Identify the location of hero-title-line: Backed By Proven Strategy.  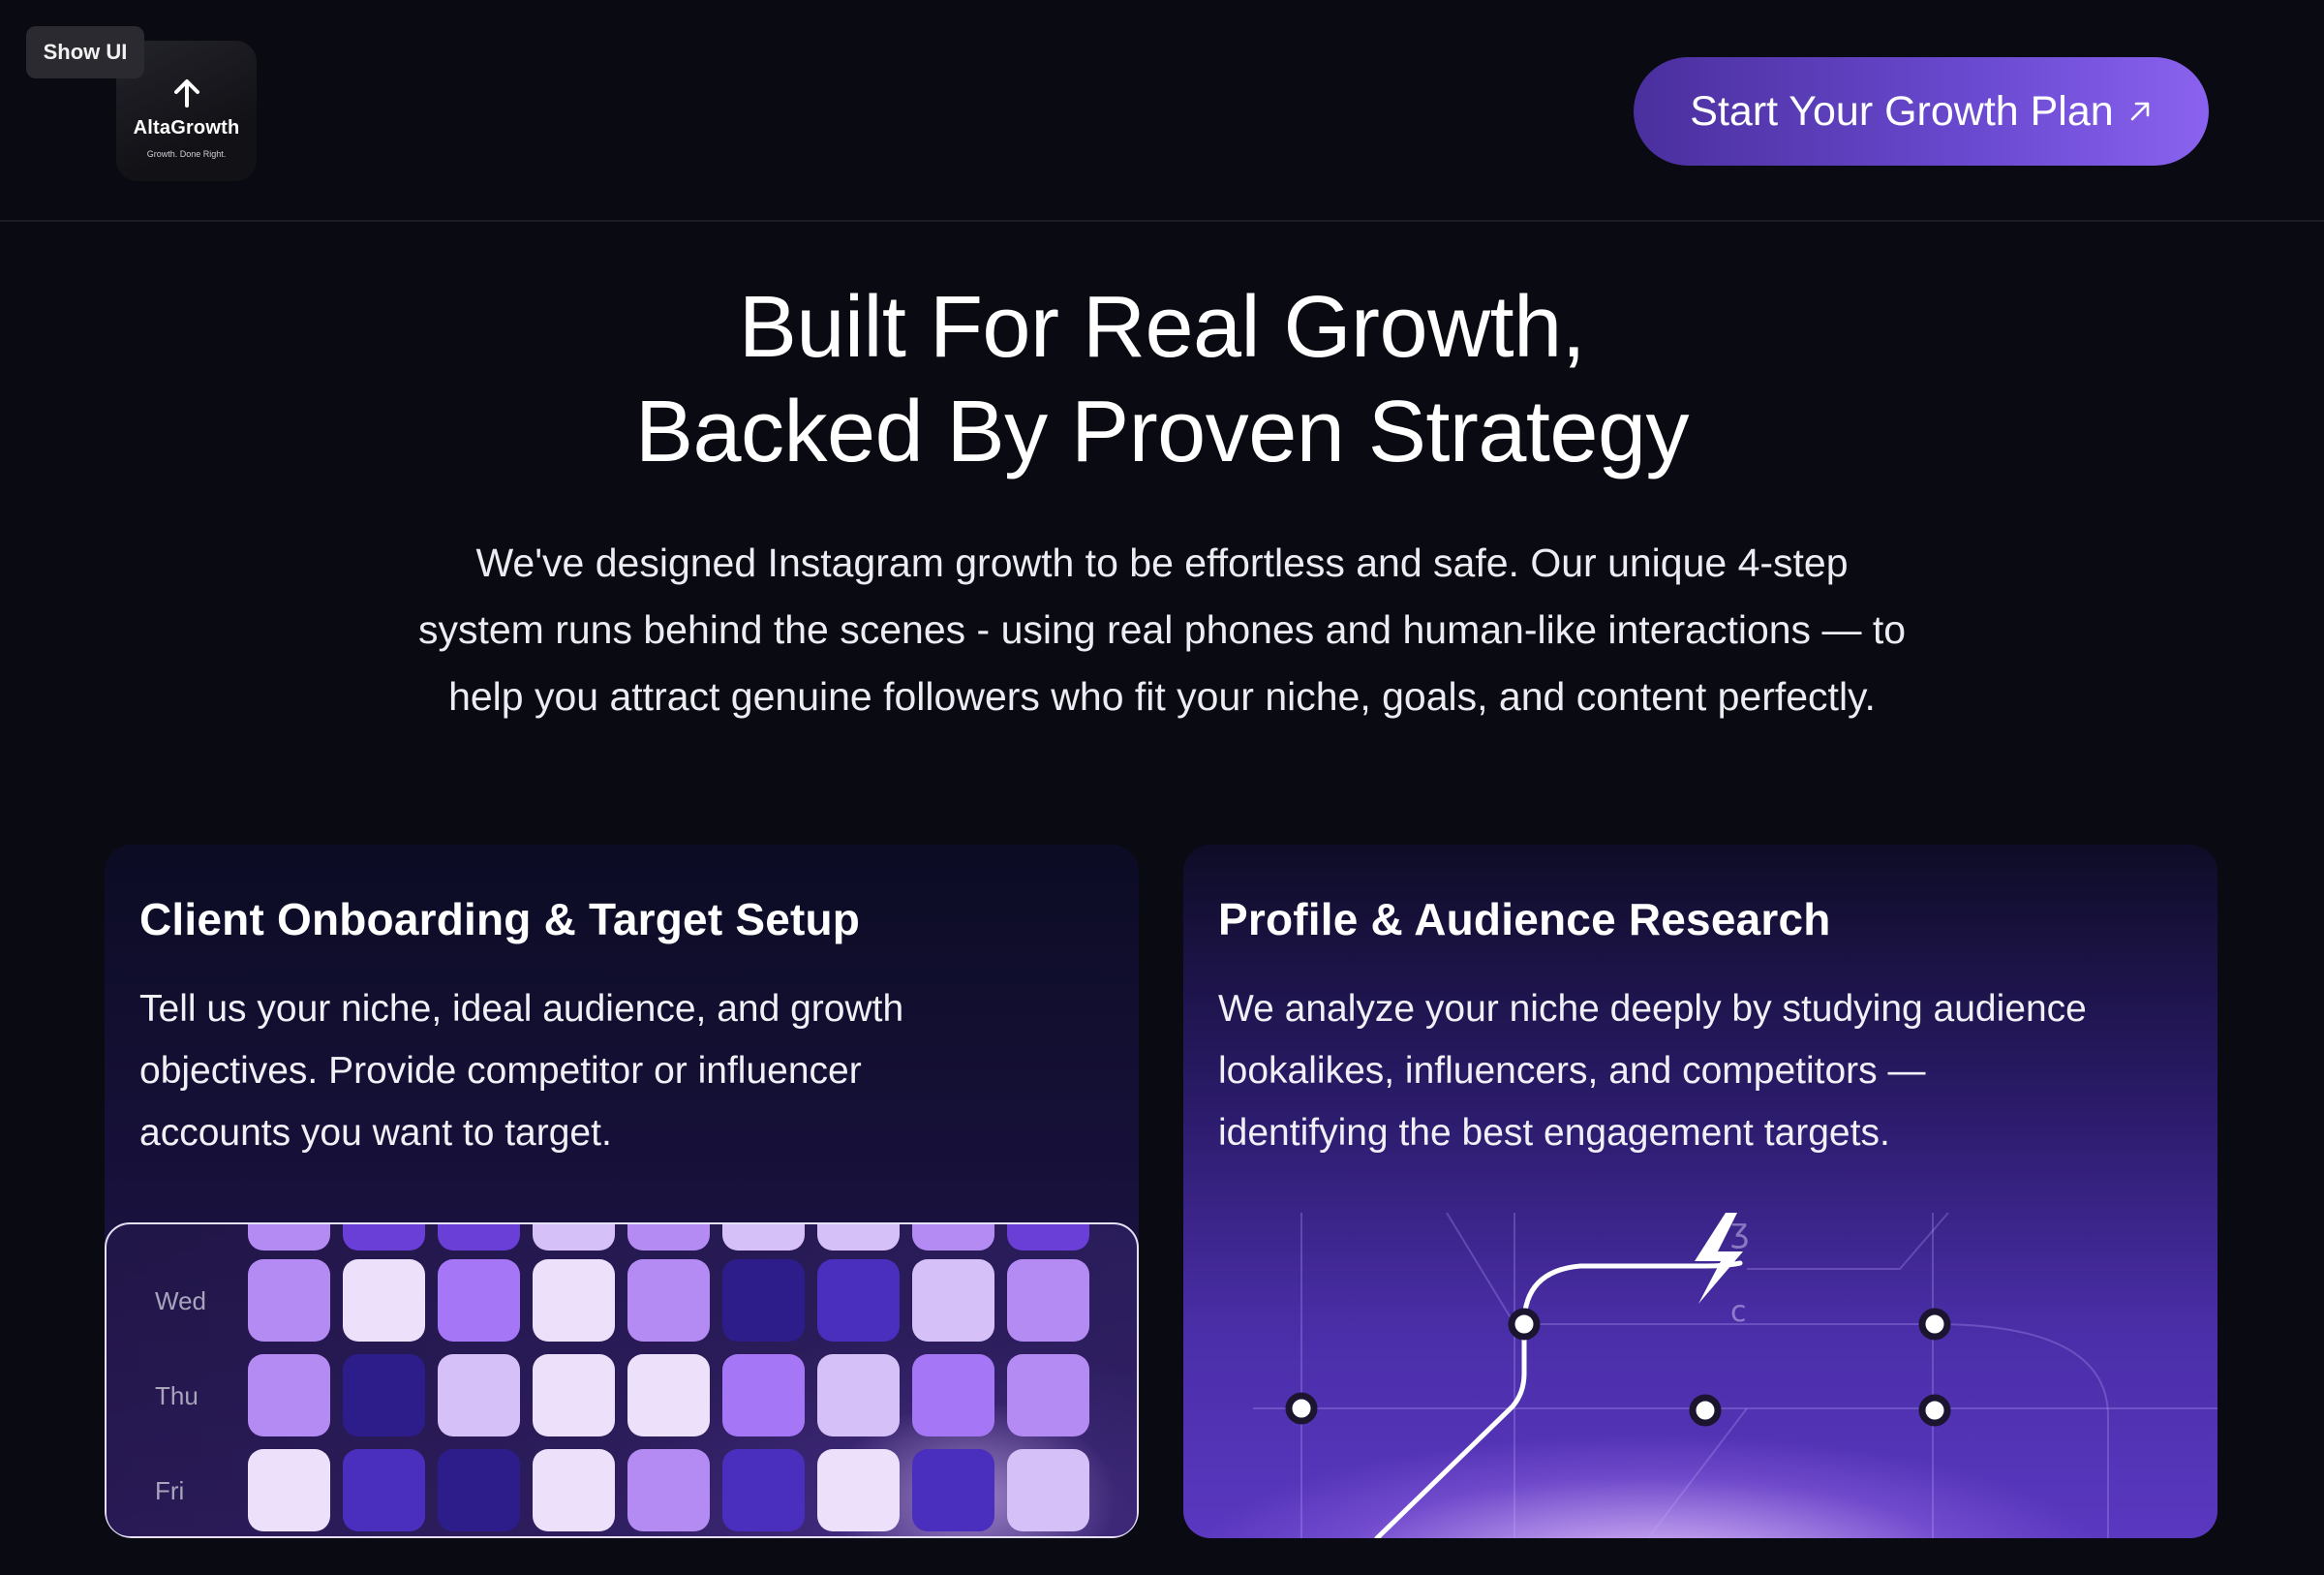
(1162, 432).